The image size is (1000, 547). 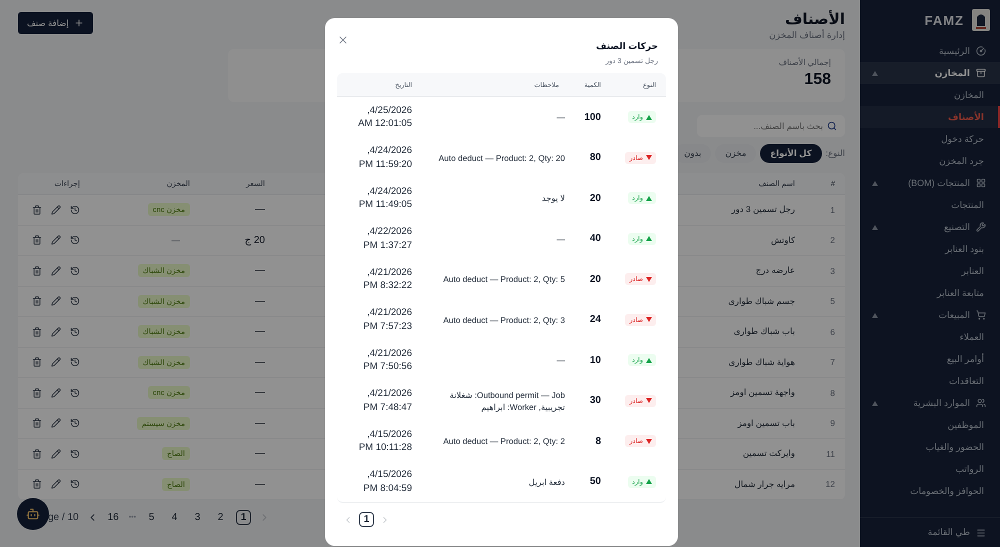 I want to click on close-button, so click(x=343, y=40).